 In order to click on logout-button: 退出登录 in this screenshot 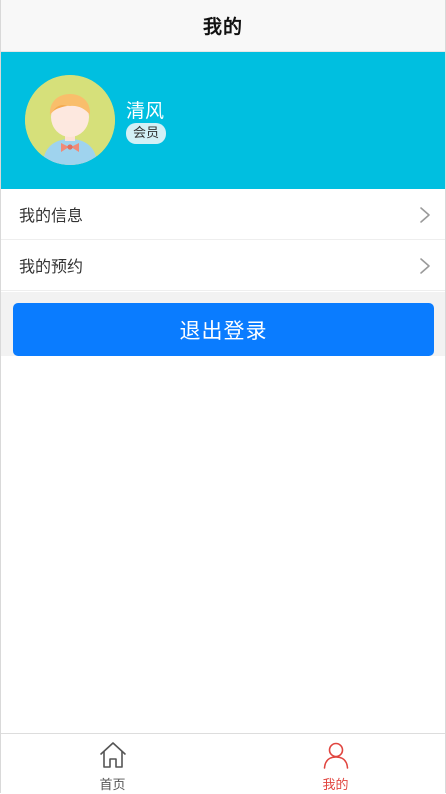, I will do `click(223, 329)`.